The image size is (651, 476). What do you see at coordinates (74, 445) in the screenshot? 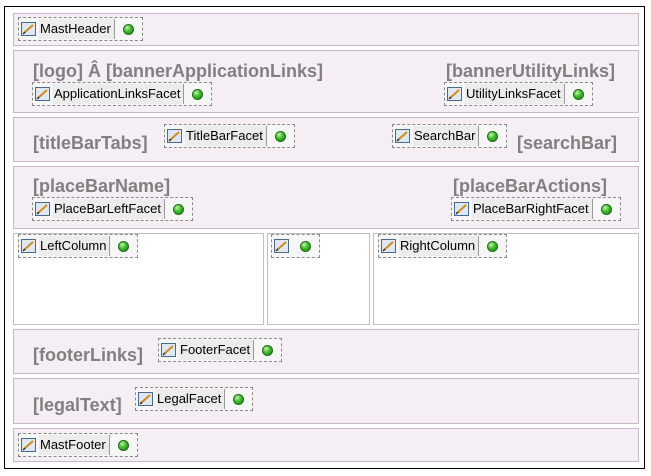
I see `facet-label: MastFooter` at bounding box center [74, 445].